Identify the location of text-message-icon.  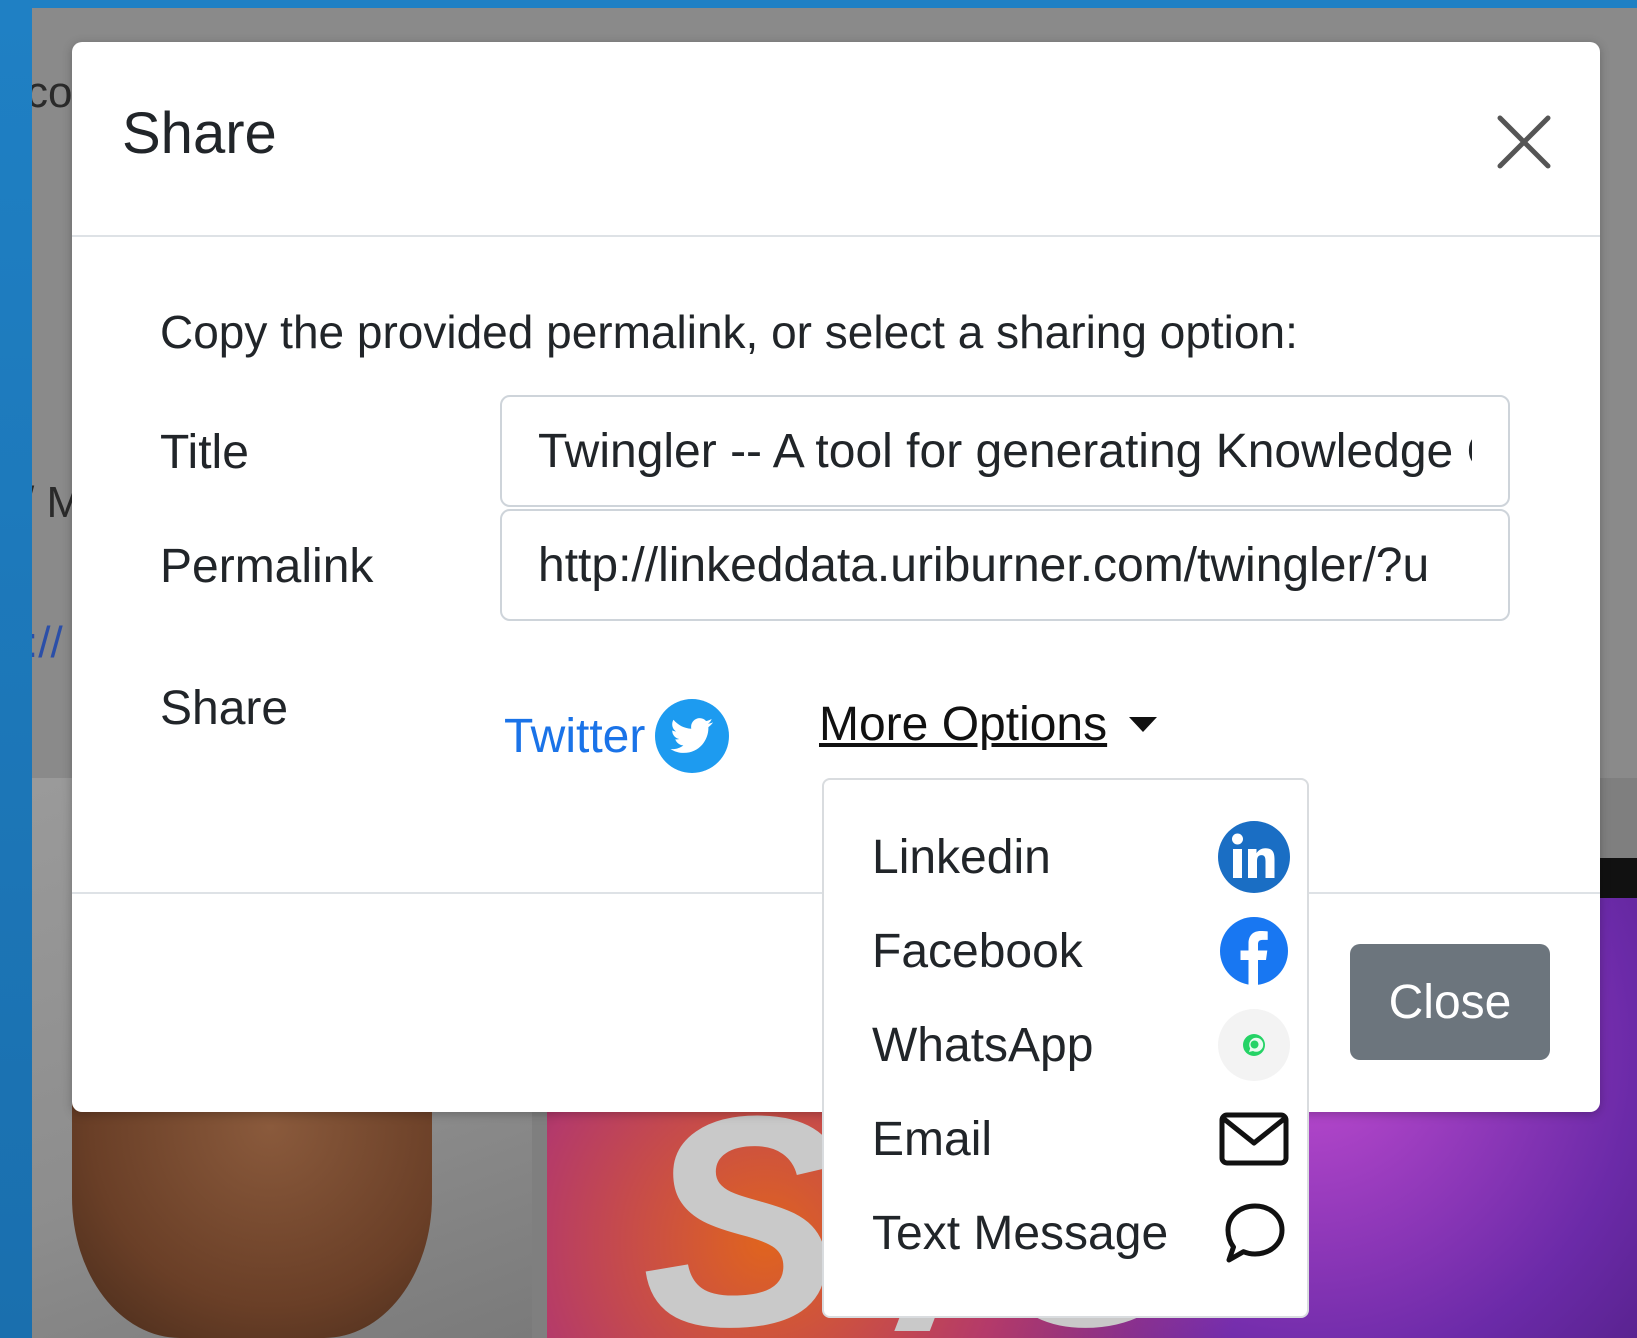
(1254, 1233).